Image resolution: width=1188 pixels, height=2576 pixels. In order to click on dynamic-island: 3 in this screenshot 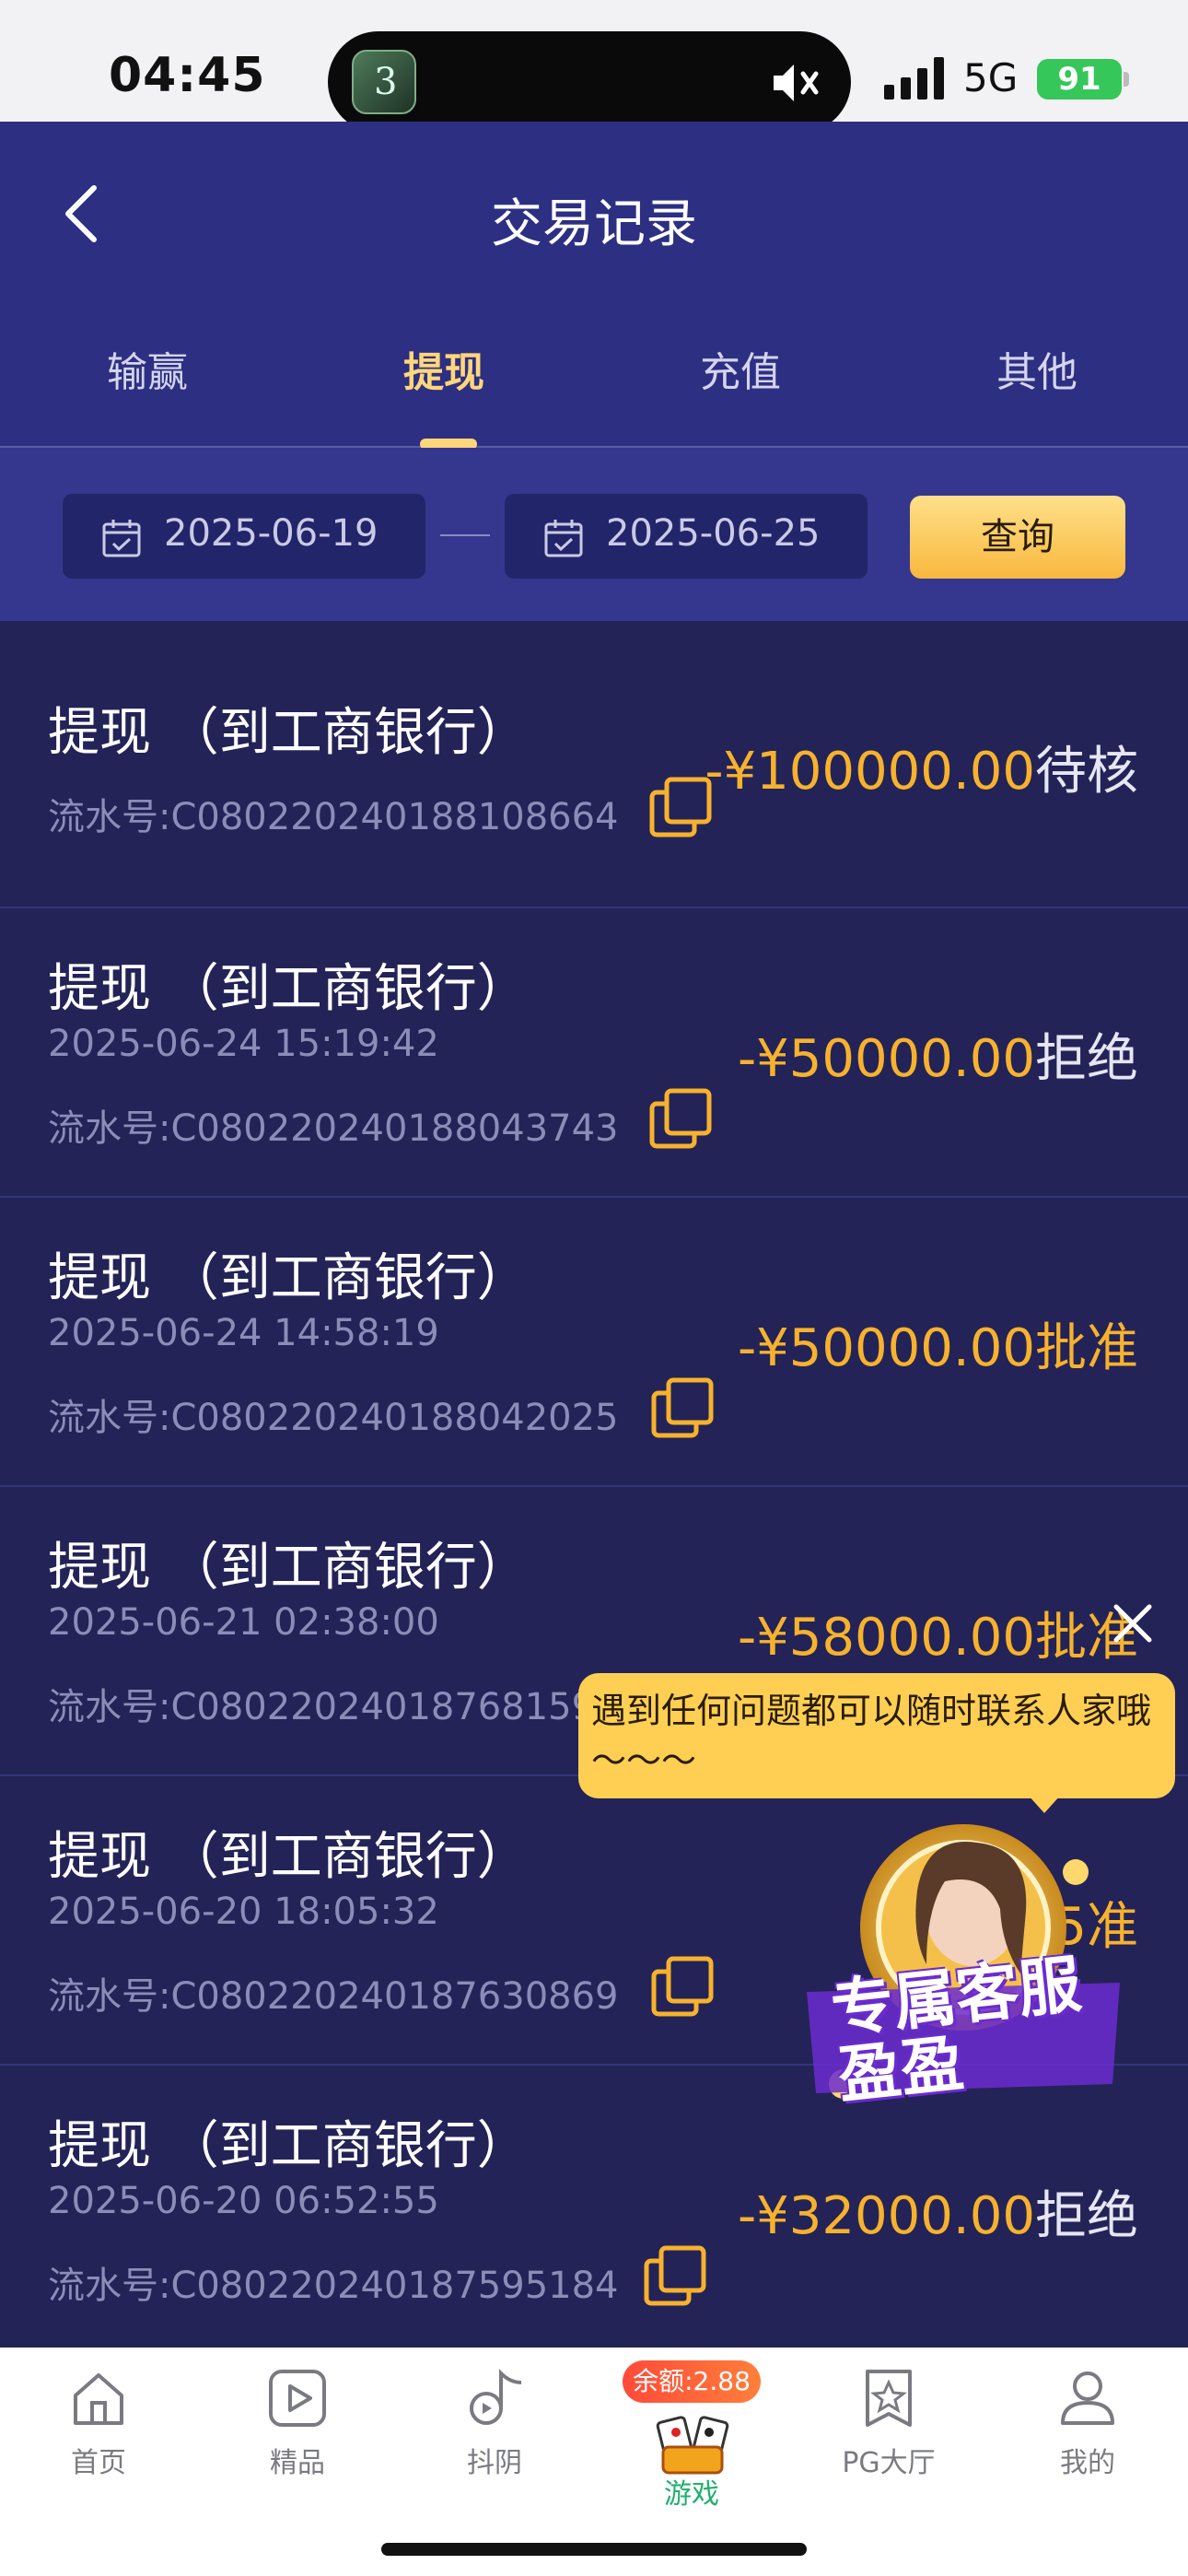, I will do `click(589, 82)`.